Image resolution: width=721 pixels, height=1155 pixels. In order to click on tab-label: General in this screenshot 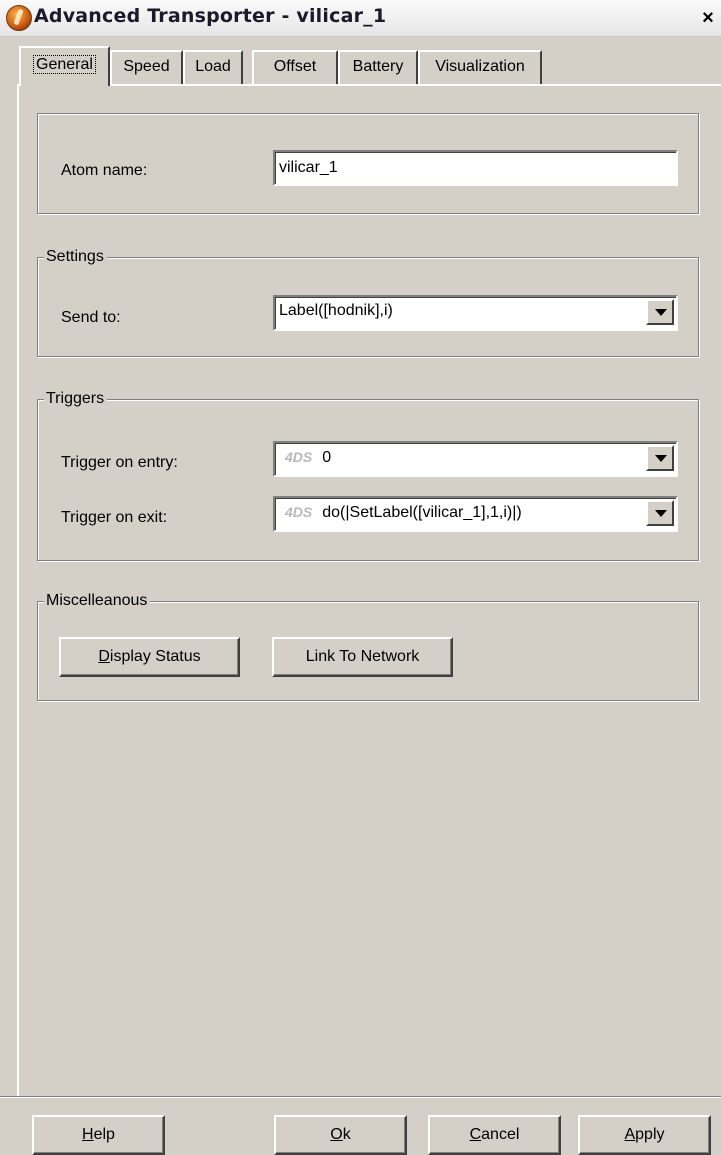, I will do `click(64, 64)`.